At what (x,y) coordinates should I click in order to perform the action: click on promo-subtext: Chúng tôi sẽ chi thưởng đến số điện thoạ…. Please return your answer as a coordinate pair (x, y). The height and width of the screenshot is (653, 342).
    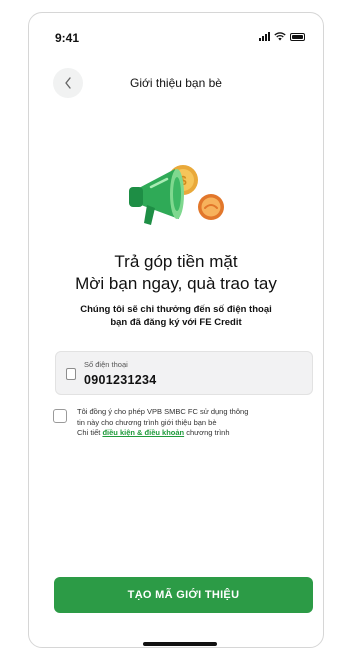
    Looking at the image, I should click on (176, 316).